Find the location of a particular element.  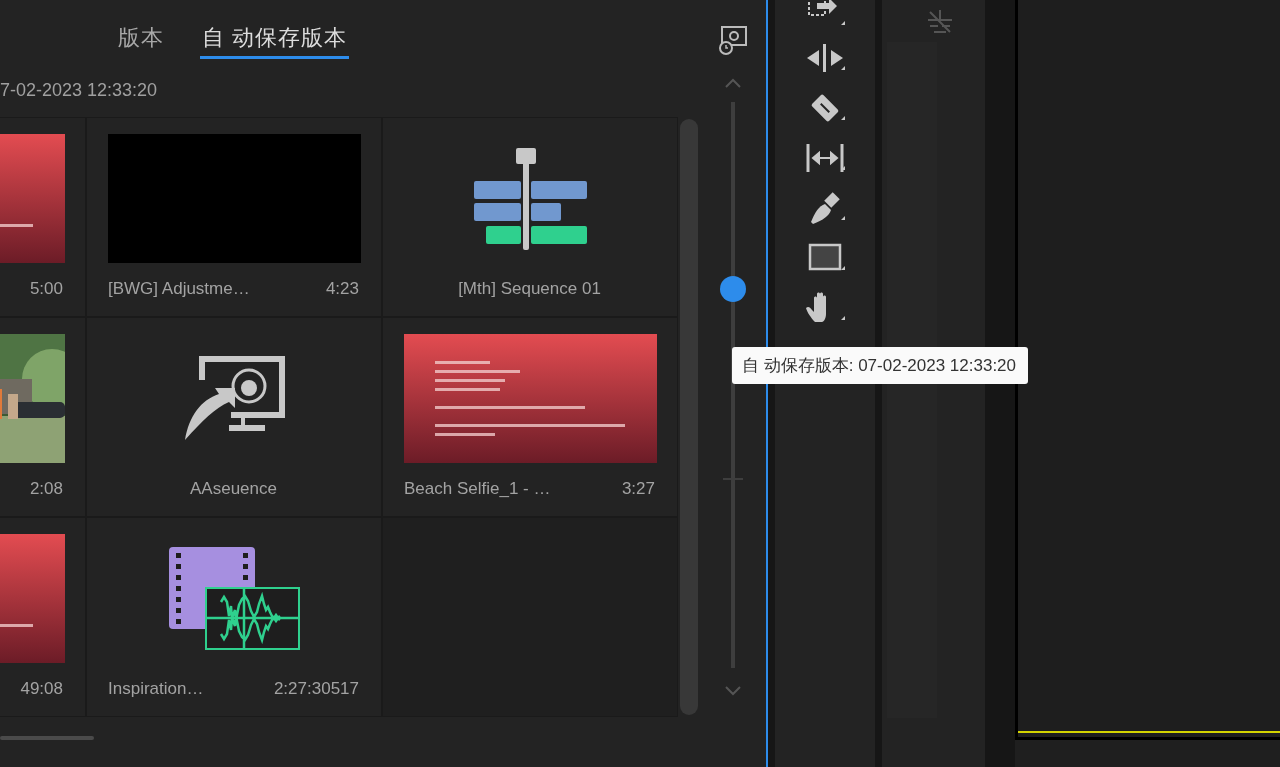

clip-duration: 4:23 is located at coordinates (342, 290).